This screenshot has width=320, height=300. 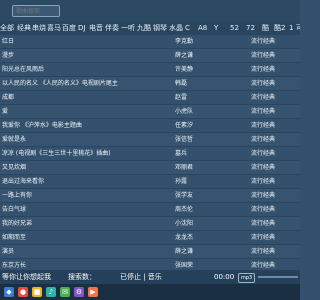 I want to click on volume-slider, so click(x=278, y=277).